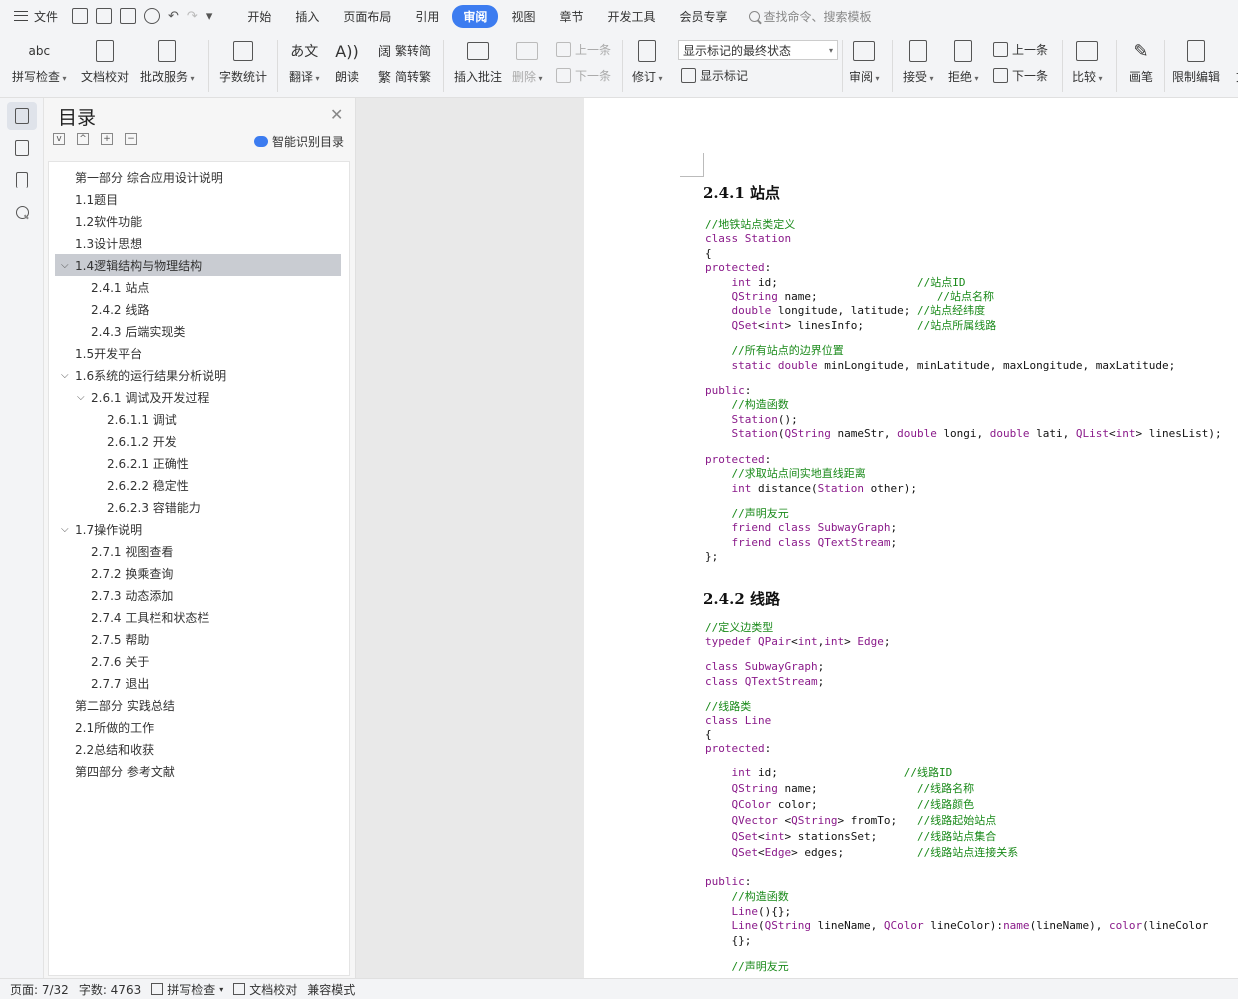  Describe the element at coordinates (745, 852) in the screenshot. I see `code-token: QSet` at that location.